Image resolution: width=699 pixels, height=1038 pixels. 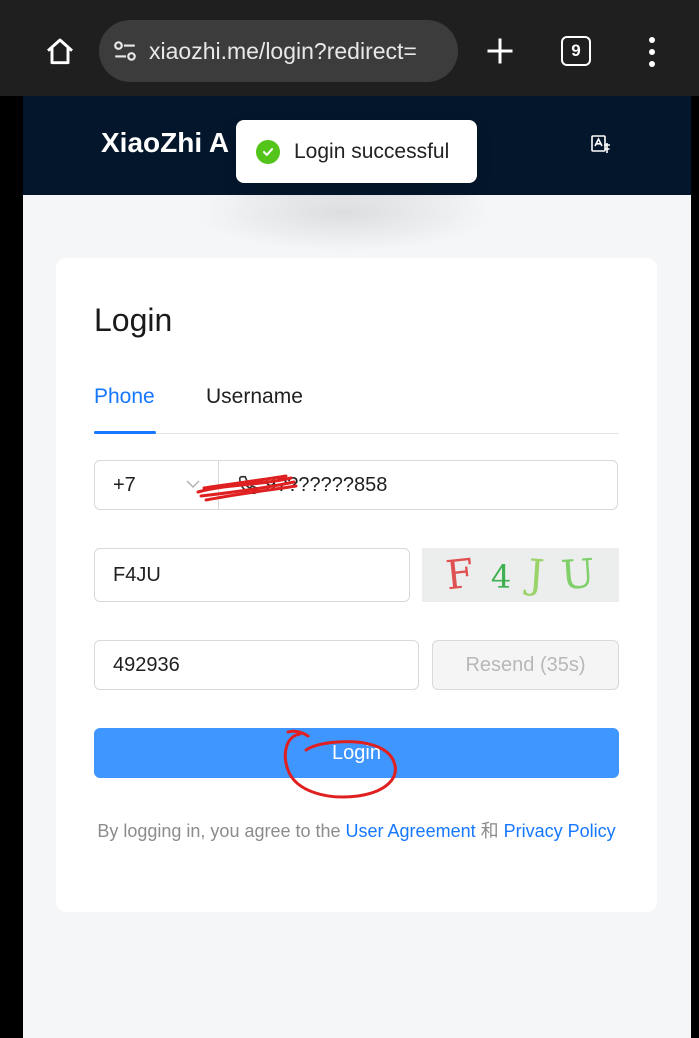 What do you see at coordinates (157, 485) in the screenshot?
I see `country-code-select: +7` at bounding box center [157, 485].